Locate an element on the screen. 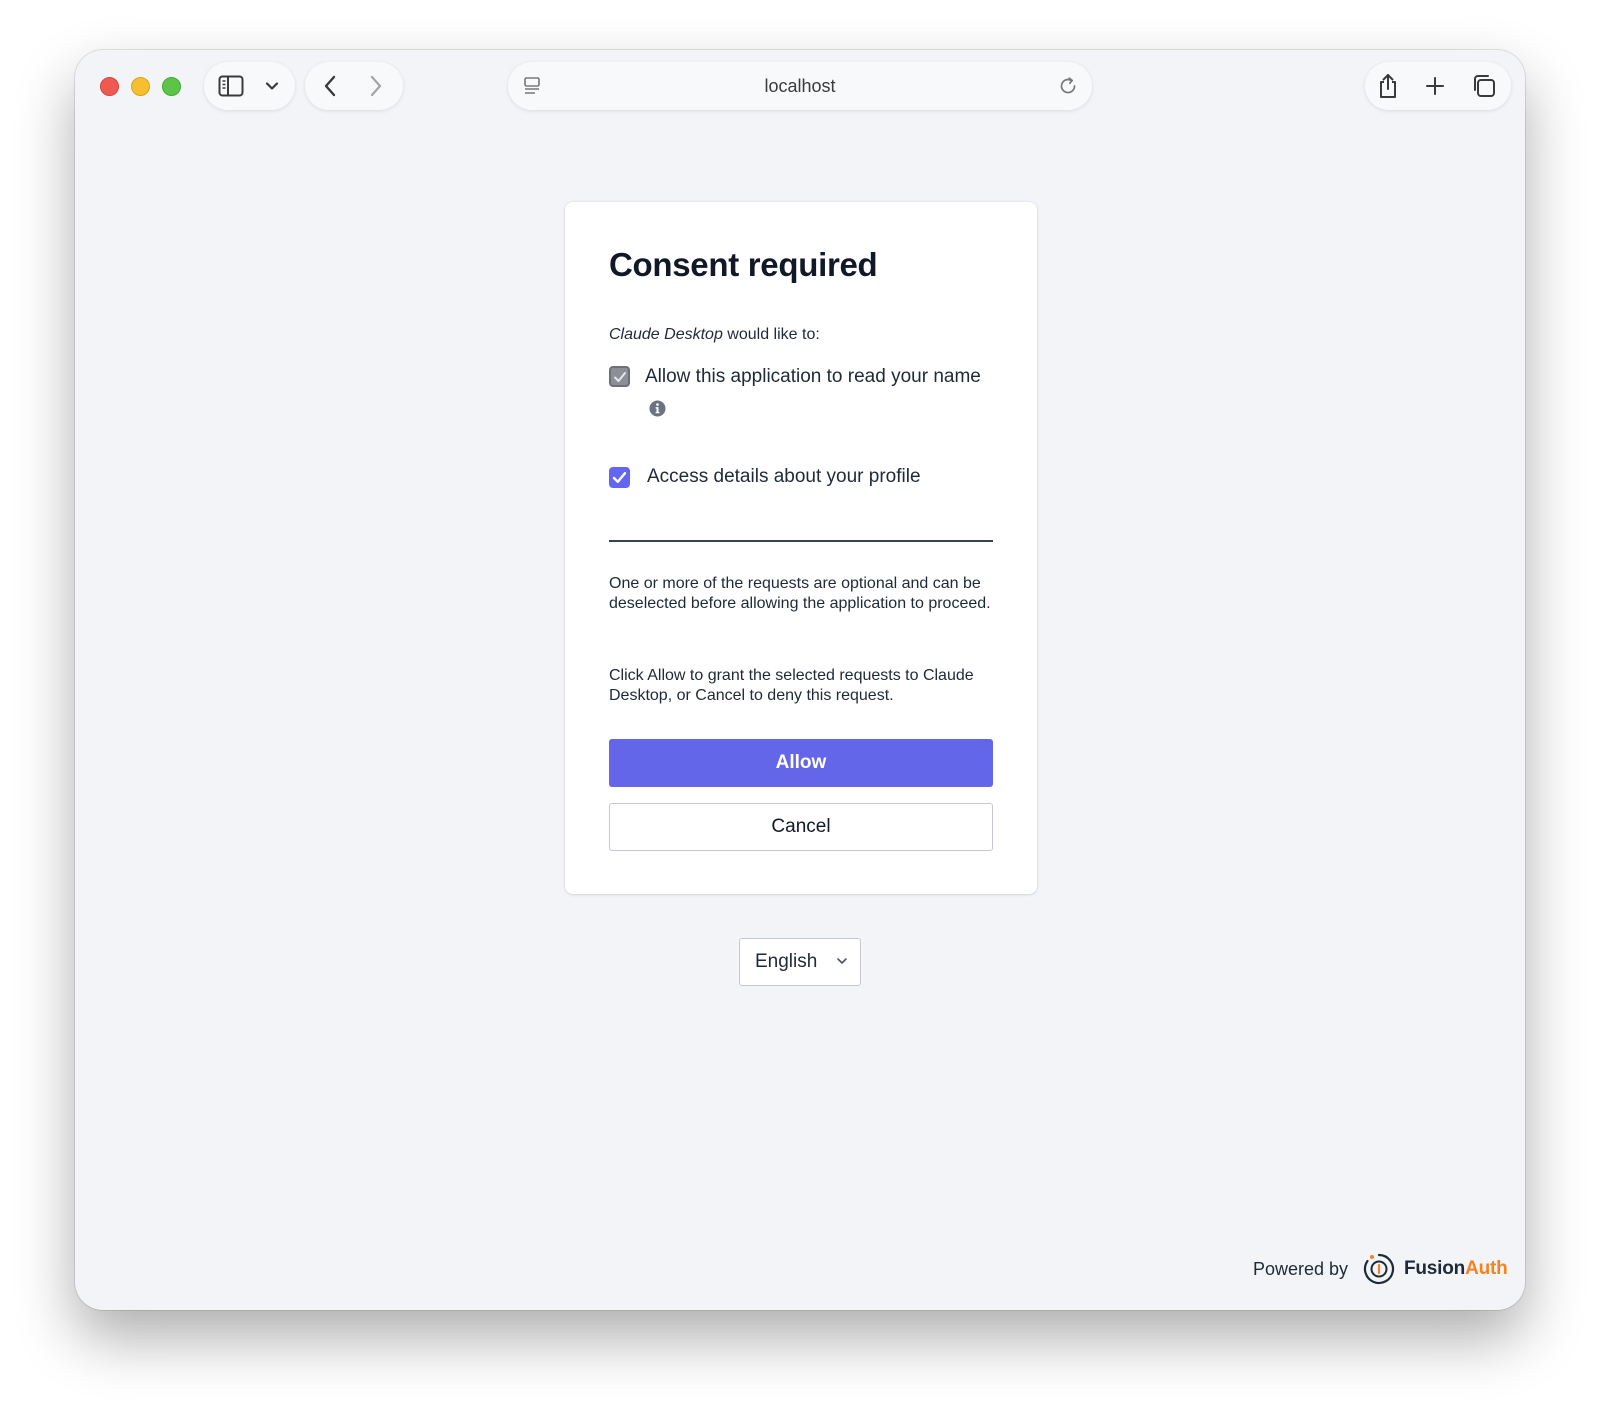  permission-checkbox-profile-details is located at coordinates (619, 477).